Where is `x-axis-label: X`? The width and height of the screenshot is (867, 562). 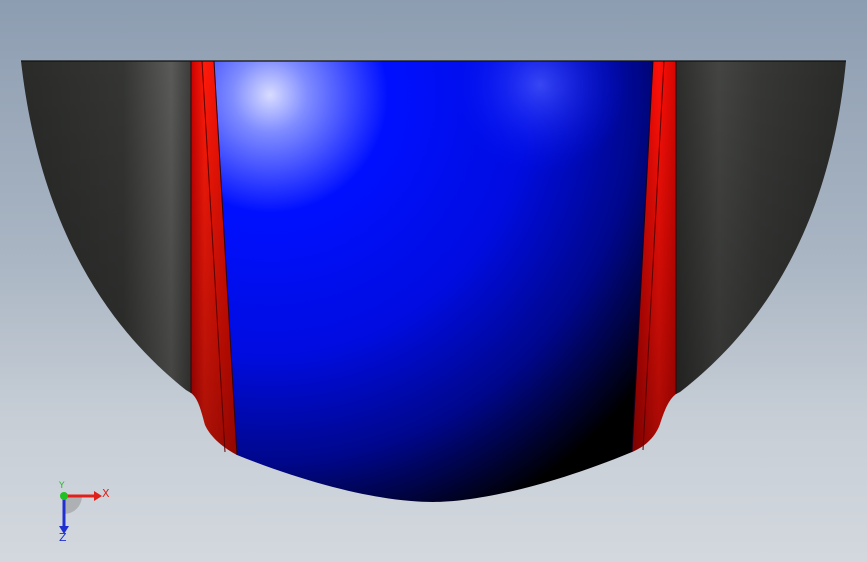 x-axis-label: X is located at coordinates (106, 493).